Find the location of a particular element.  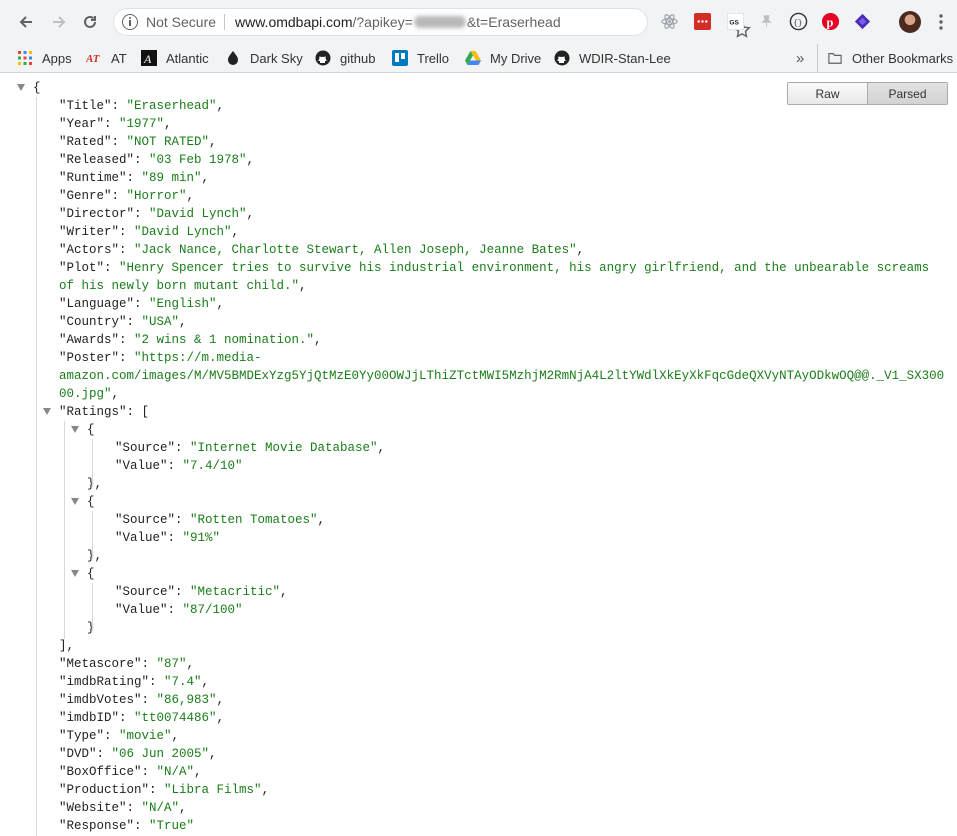

forward-button is located at coordinates (59, 22).